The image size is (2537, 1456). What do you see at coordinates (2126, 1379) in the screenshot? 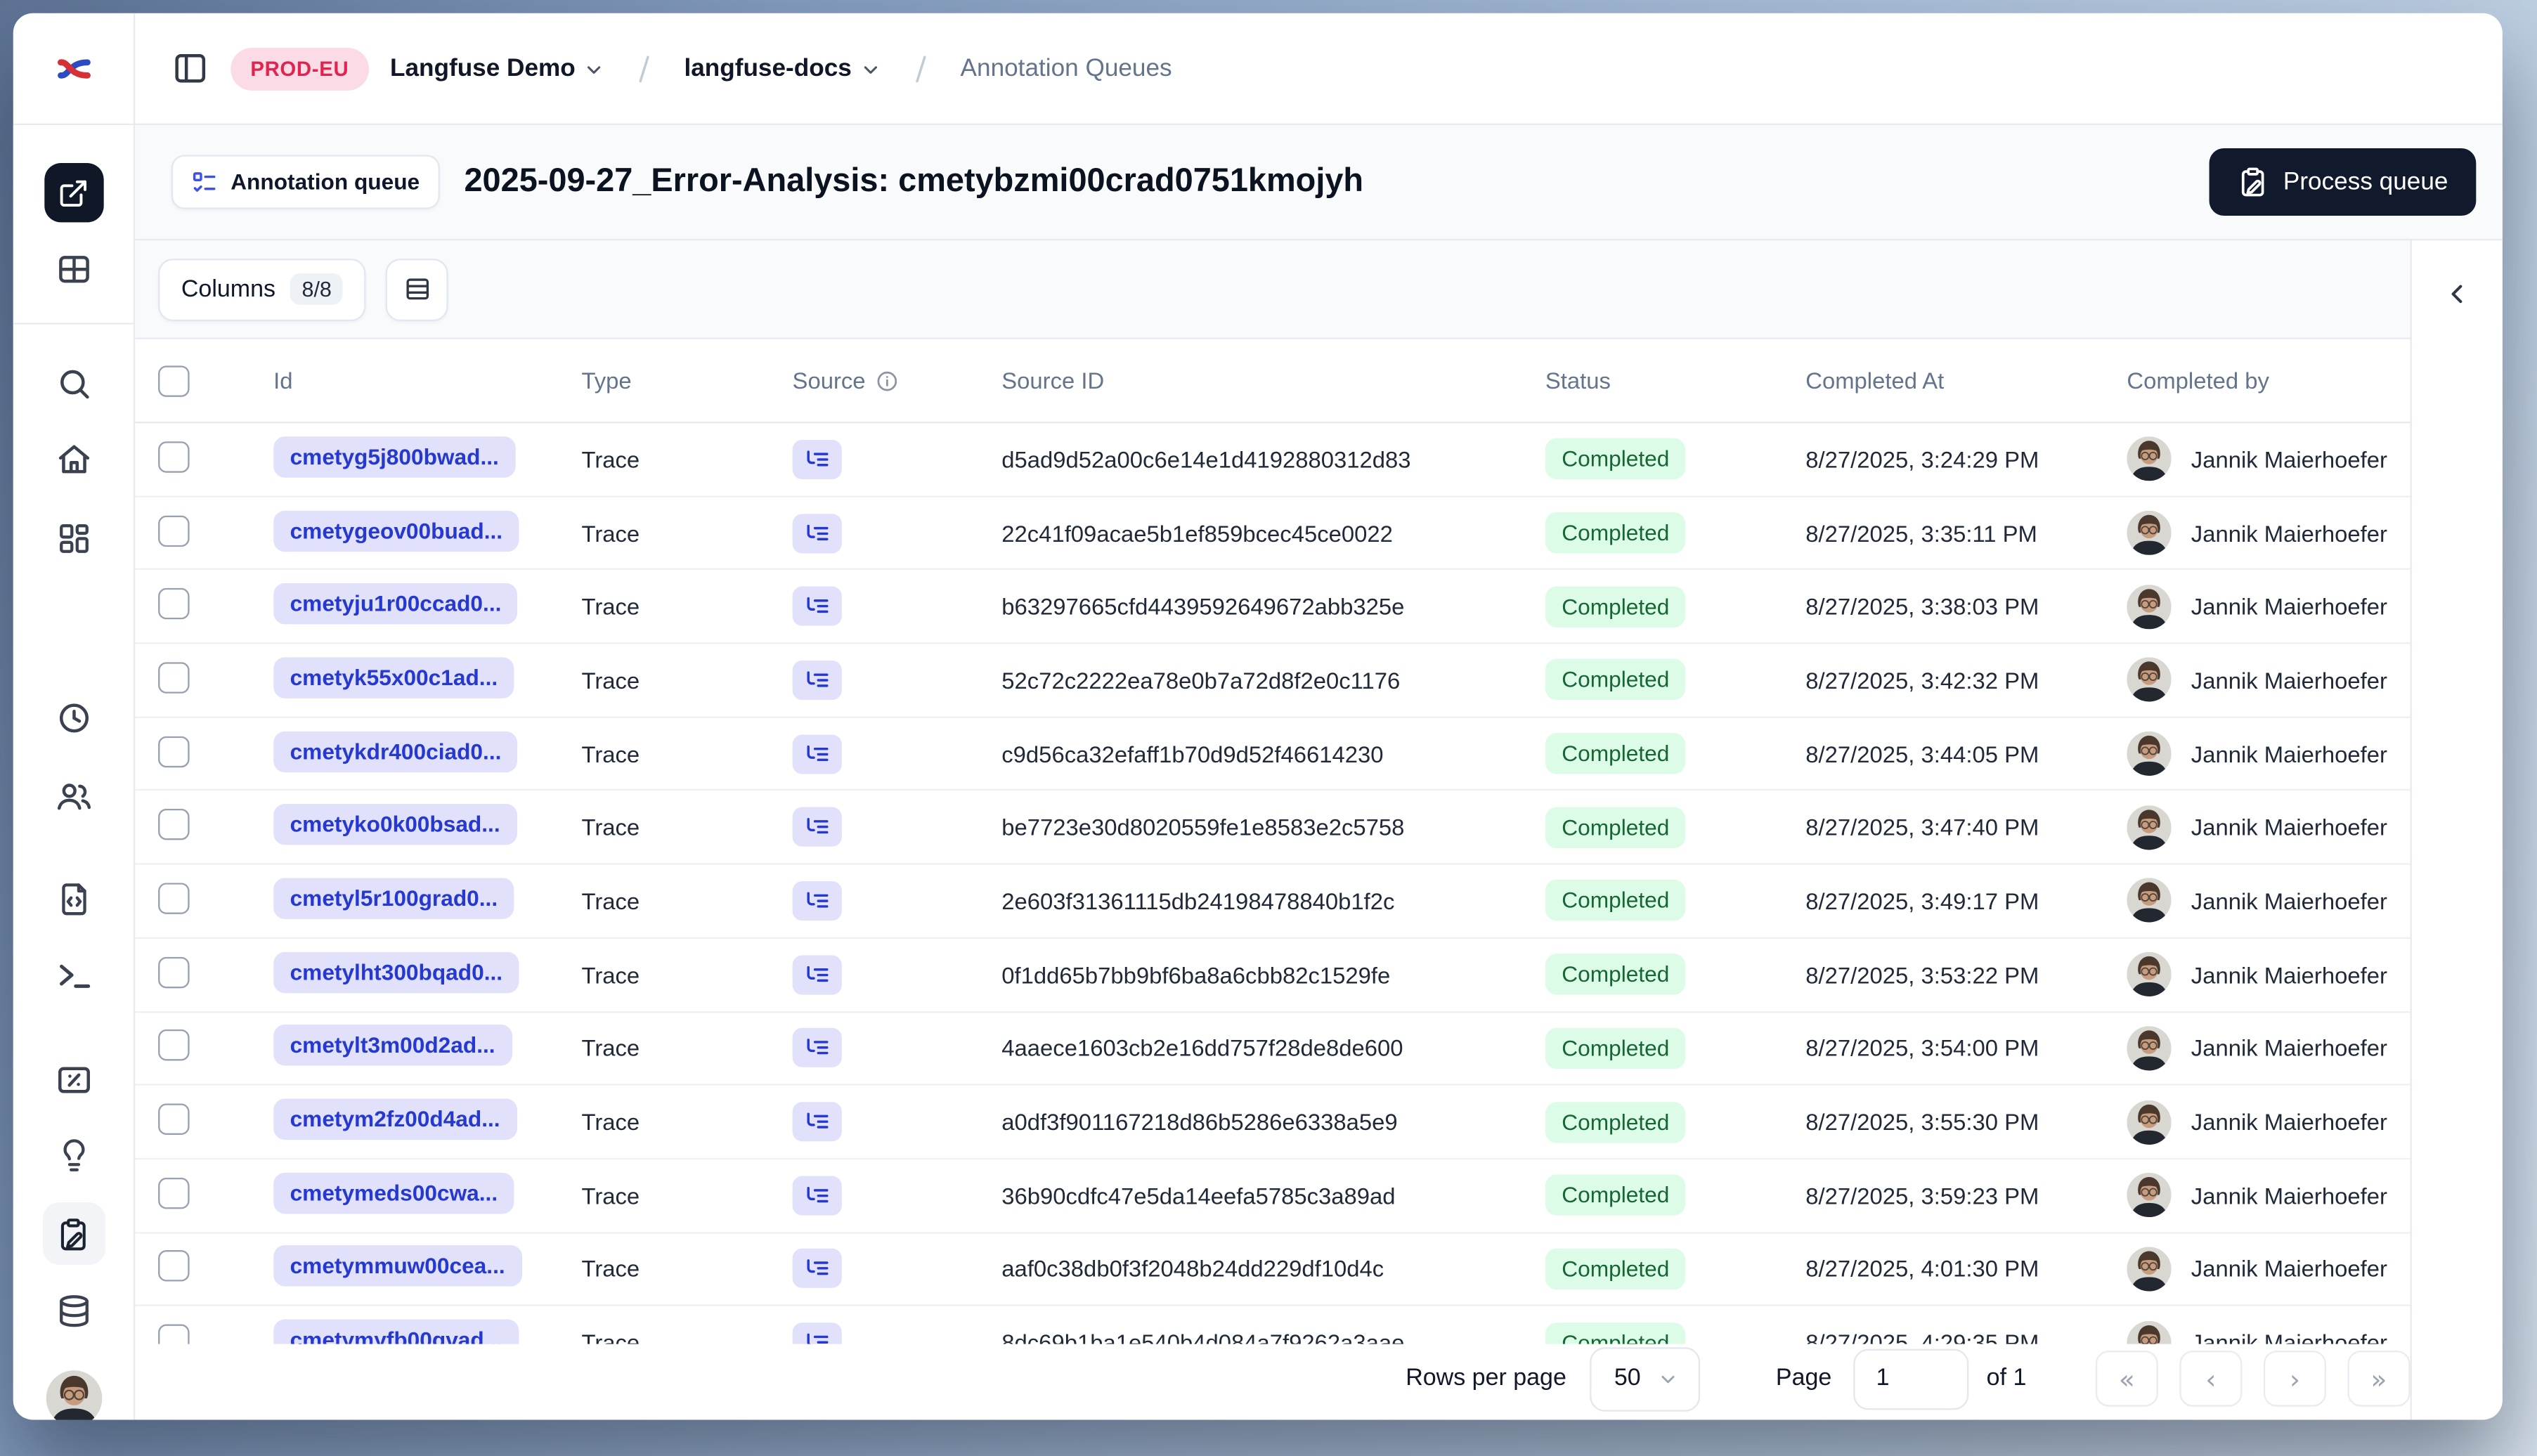
I see `first-page-button: «` at bounding box center [2126, 1379].